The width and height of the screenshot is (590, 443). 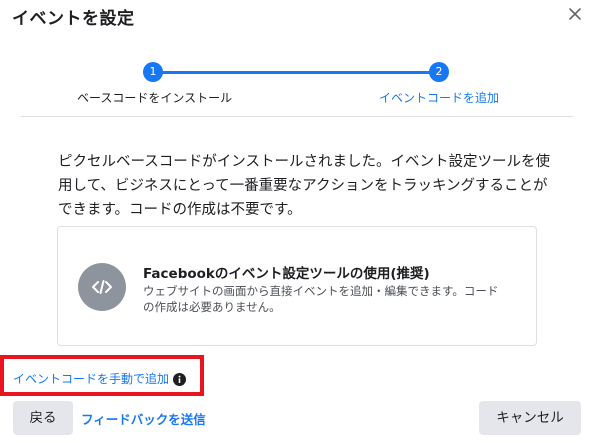 What do you see at coordinates (143, 418) in the screenshot?
I see `send-feedback-link: フィードバックを送信` at bounding box center [143, 418].